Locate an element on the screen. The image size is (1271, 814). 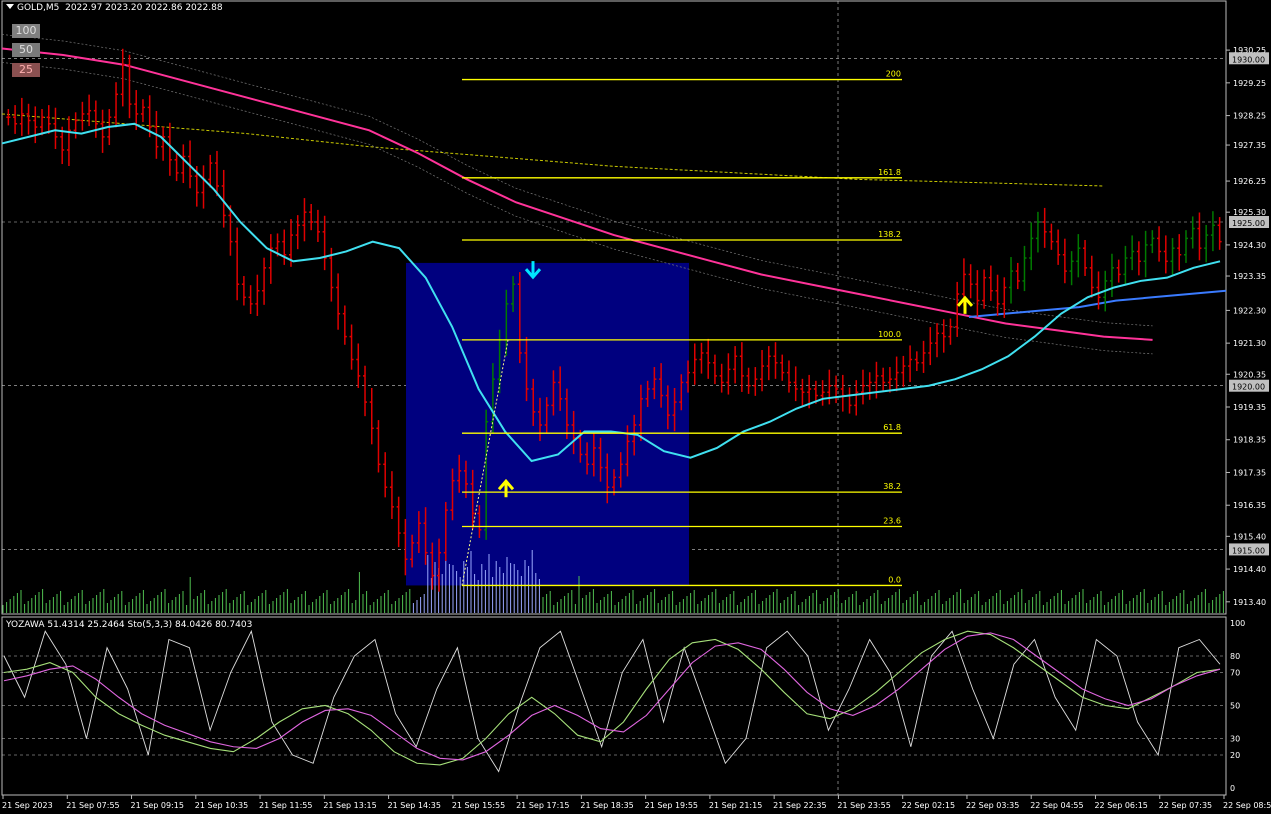
time-axis-label: 22 Sep 08:55 is located at coordinates (1247, 805).